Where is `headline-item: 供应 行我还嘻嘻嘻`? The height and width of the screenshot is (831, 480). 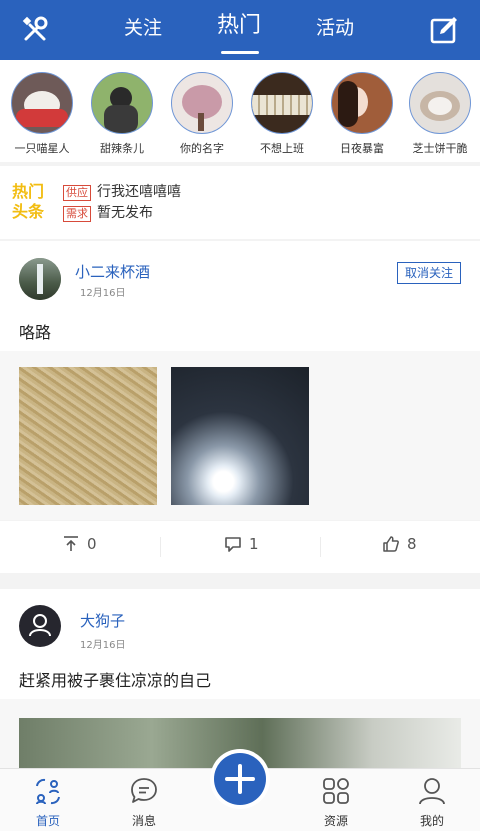
headline-item: 供应 行我还嘻嘻嘻 is located at coordinates (122, 191).